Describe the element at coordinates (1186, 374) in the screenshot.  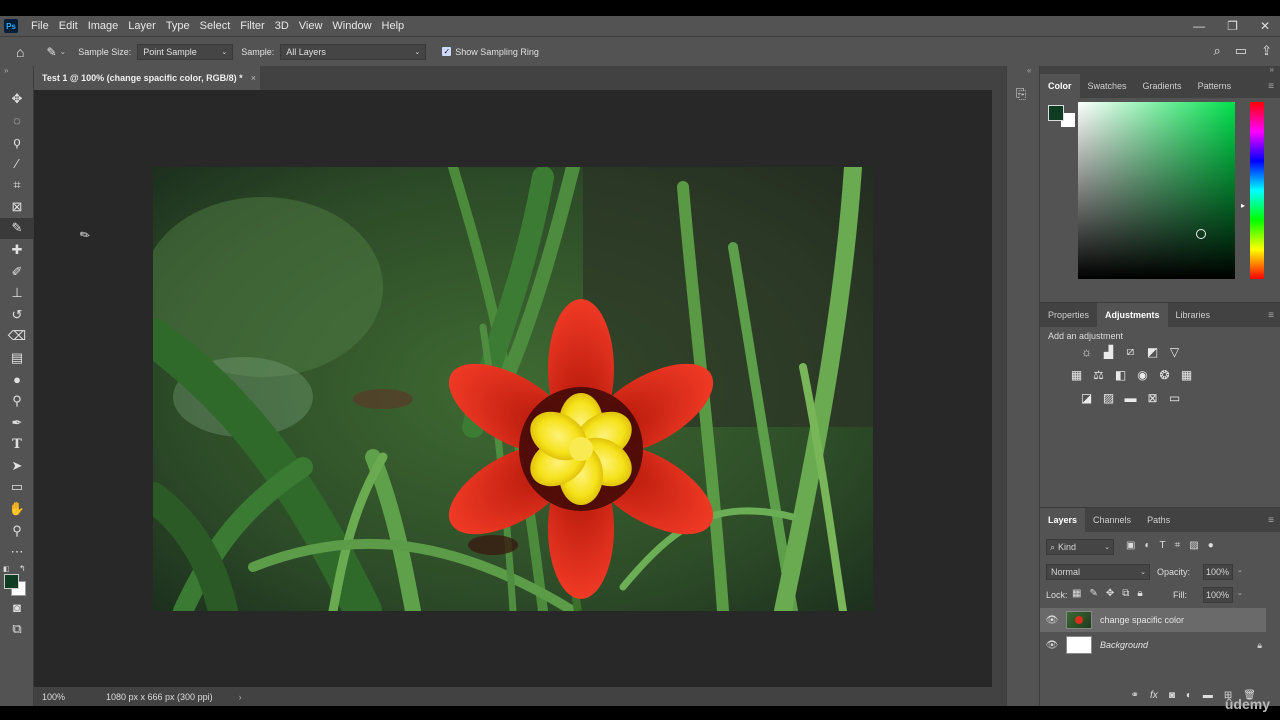
I see `color-lookup-icon: ▦` at that location.